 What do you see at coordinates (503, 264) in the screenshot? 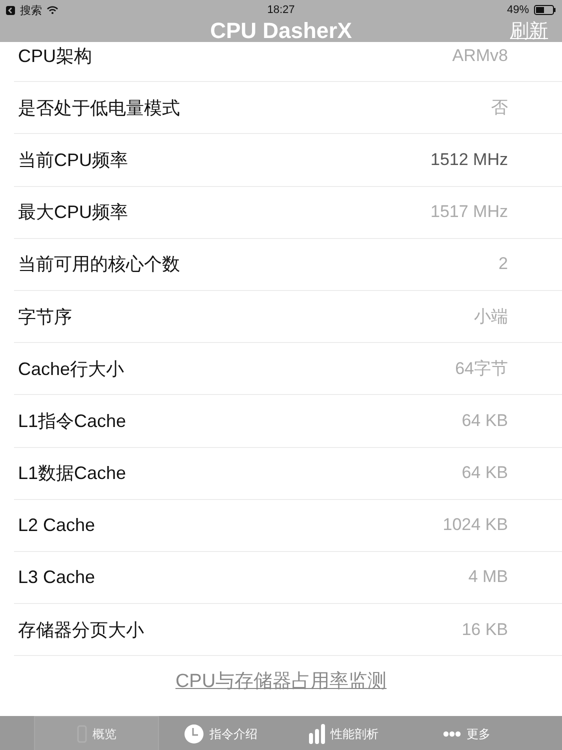
I see `row-value: 2` at bounding box center [503, 264].